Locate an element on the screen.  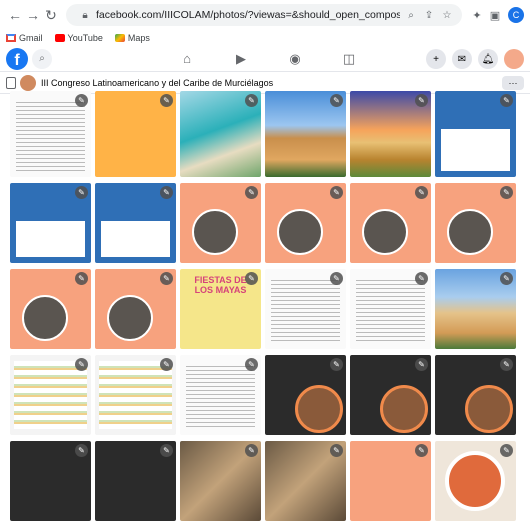
photo-tile: FIESTAS DE LOS MAYAS ✎ is located at coordinates (220, 309).